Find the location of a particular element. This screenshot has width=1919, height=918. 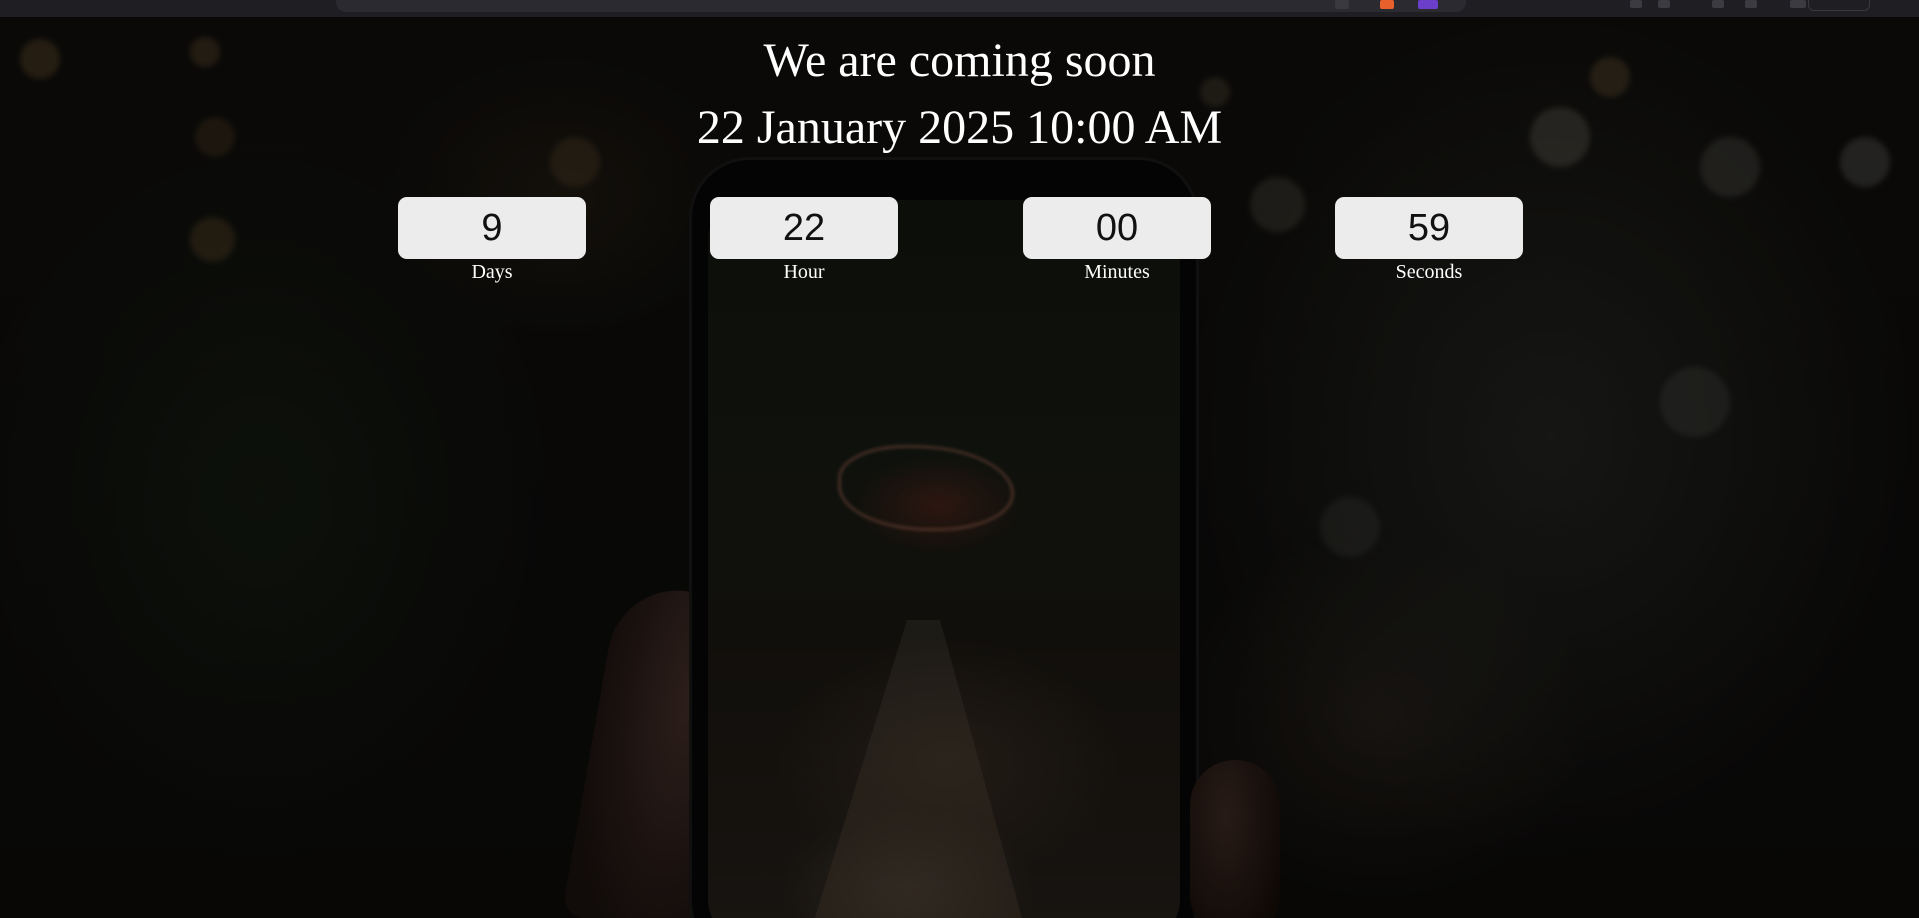

countdown-hours-label: Hour is located at coordinates (804, 272).